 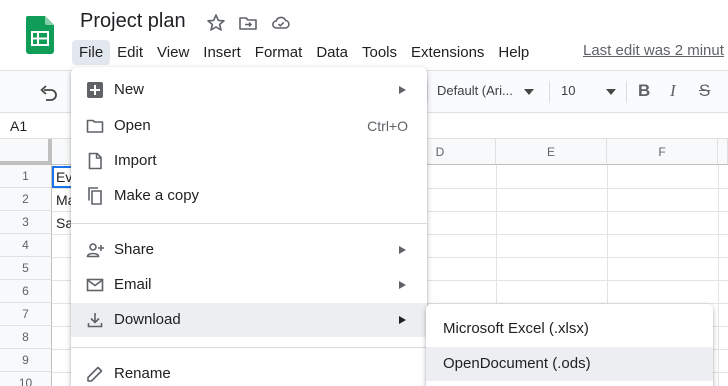 I want to click on column-header-f: F, so click(x=662, y=152).